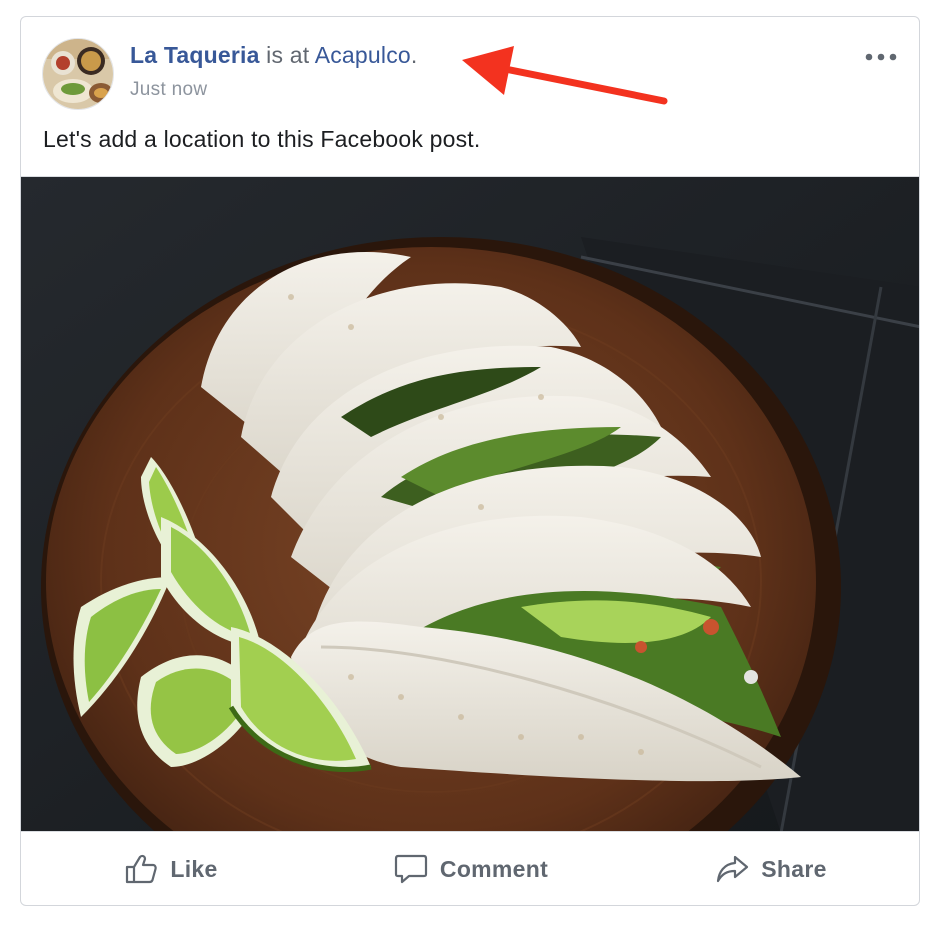  What do you see at coordinates (411, 869) in the screenshot?
I see `speech-bubble-icon` at bounding box center [411, 869].